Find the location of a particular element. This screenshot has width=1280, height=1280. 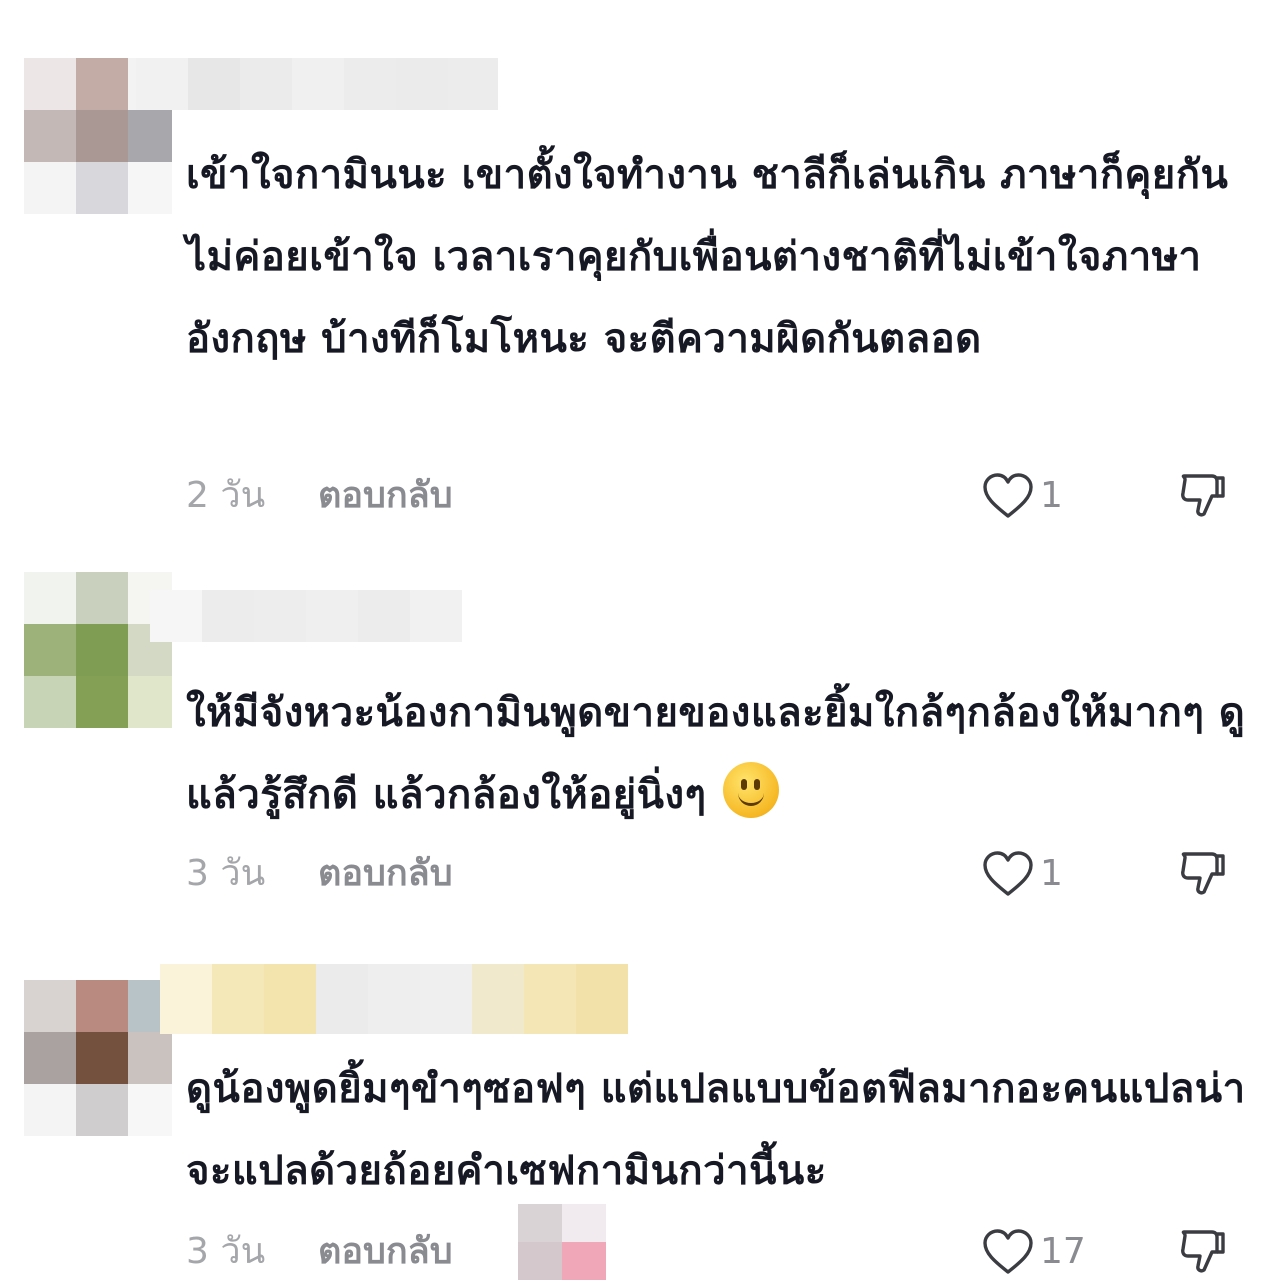

avatar is located at coordinates (98, 1058).